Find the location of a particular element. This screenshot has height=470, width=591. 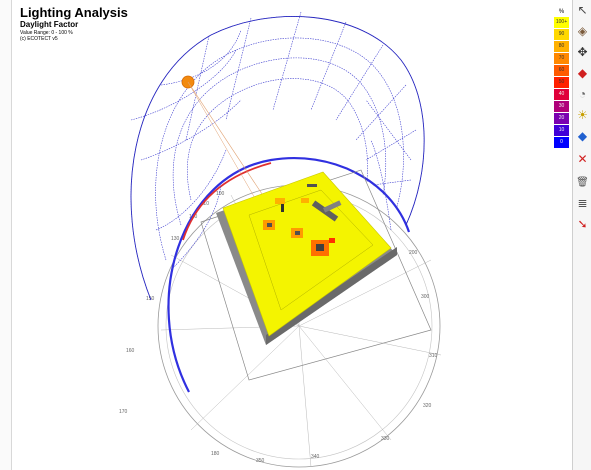

node-edit-icon: ✥ is located at coordinates (582, 52).